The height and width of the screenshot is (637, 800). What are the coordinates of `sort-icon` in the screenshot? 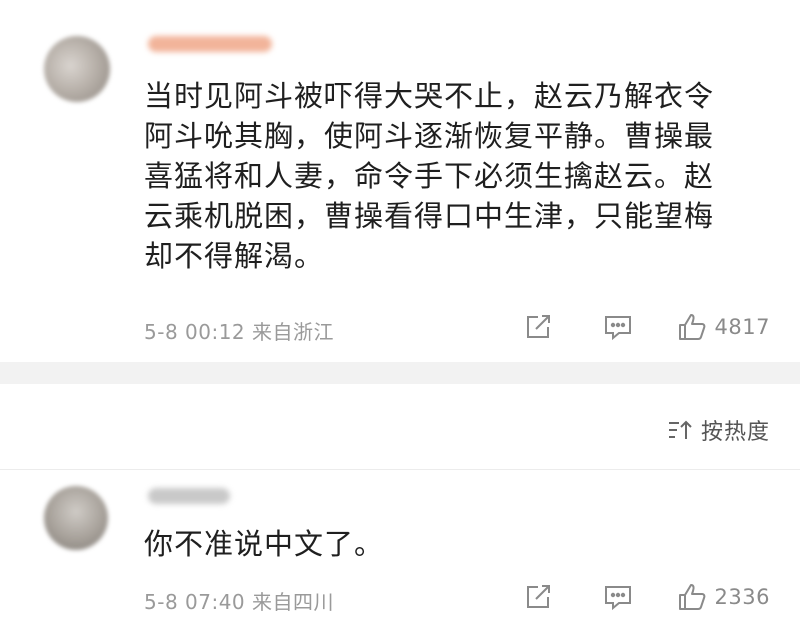 It's located at (680, 430).